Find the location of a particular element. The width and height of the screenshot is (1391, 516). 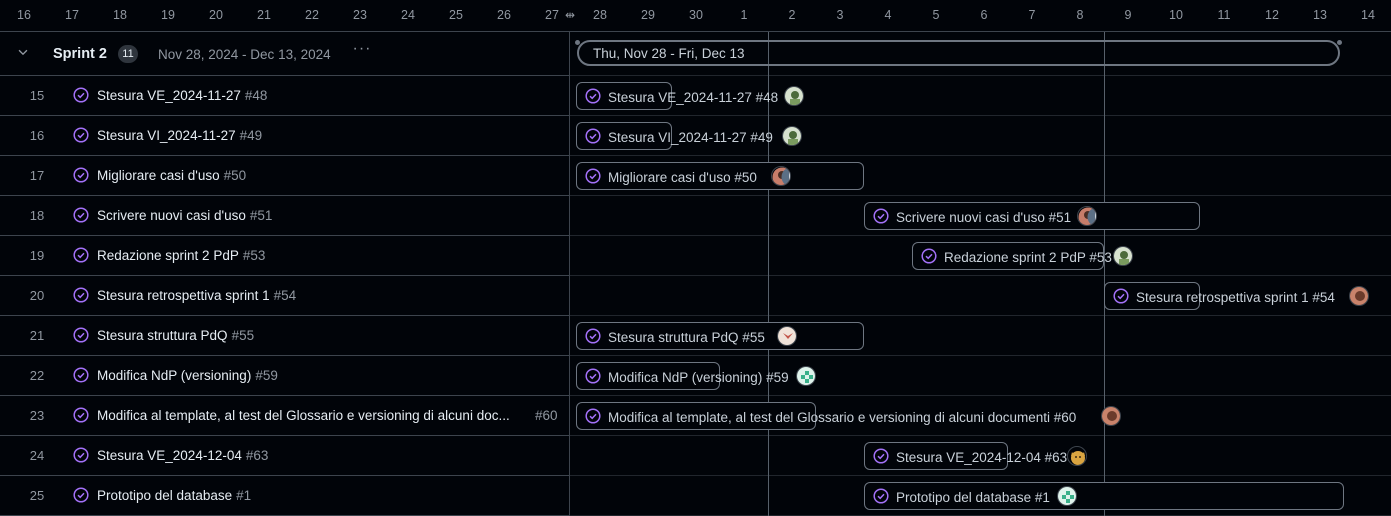

issue-title-text: Stesura VE_2024-12-04 is located at coordinates (169, 455).